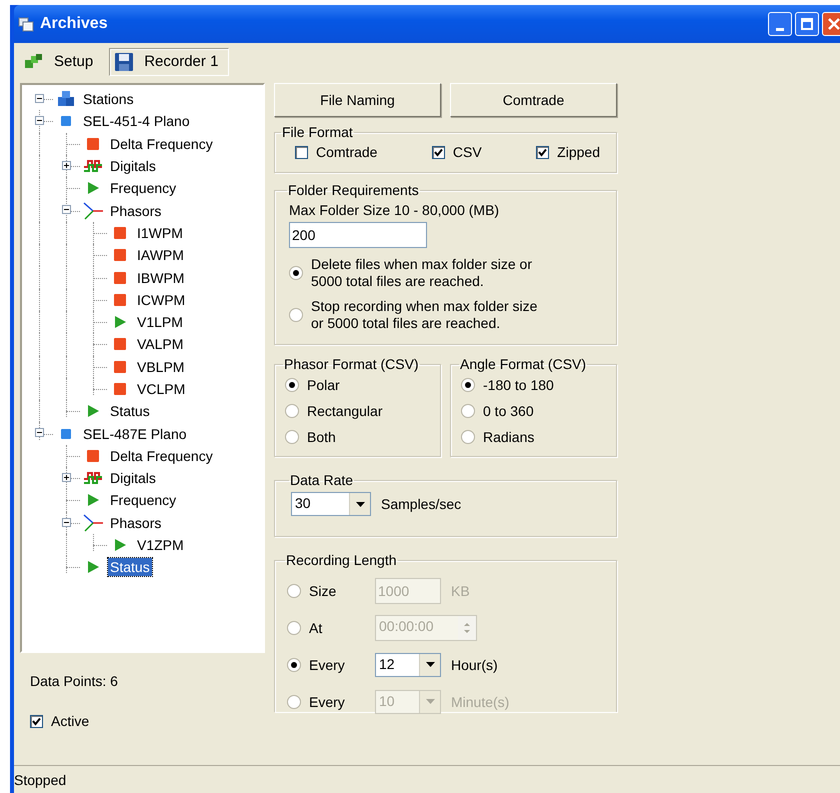 This screenshot has height=793, width=840. I want to click on checkbox-label: Zipped, so click(578, 152).